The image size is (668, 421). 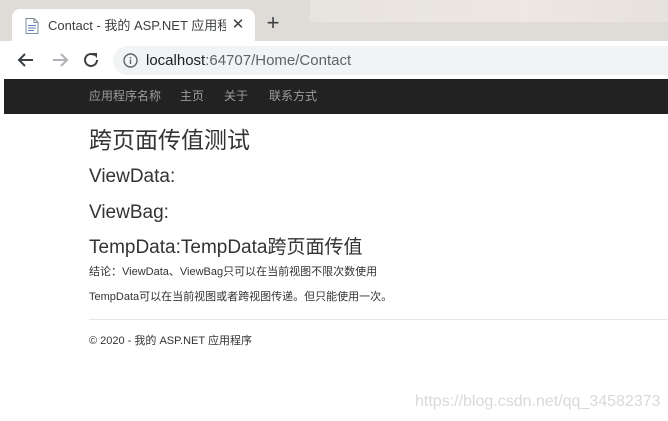 I want to click on forward-arrow-icon, so click(x=60, y=60).